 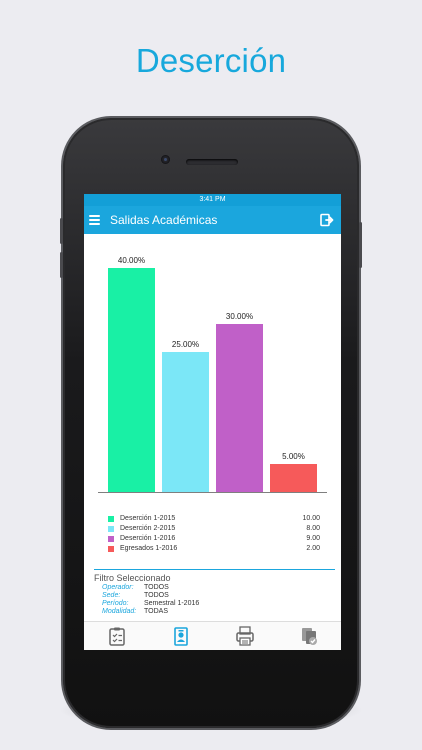 I want to click on logout-icon, so click(x=327, y=220).